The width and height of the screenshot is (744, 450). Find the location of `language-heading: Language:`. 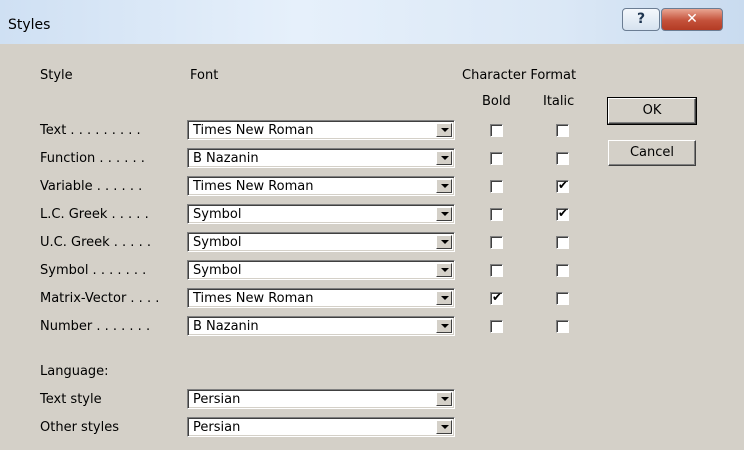

language-heading: Language: is located at coordinates (74, 371).